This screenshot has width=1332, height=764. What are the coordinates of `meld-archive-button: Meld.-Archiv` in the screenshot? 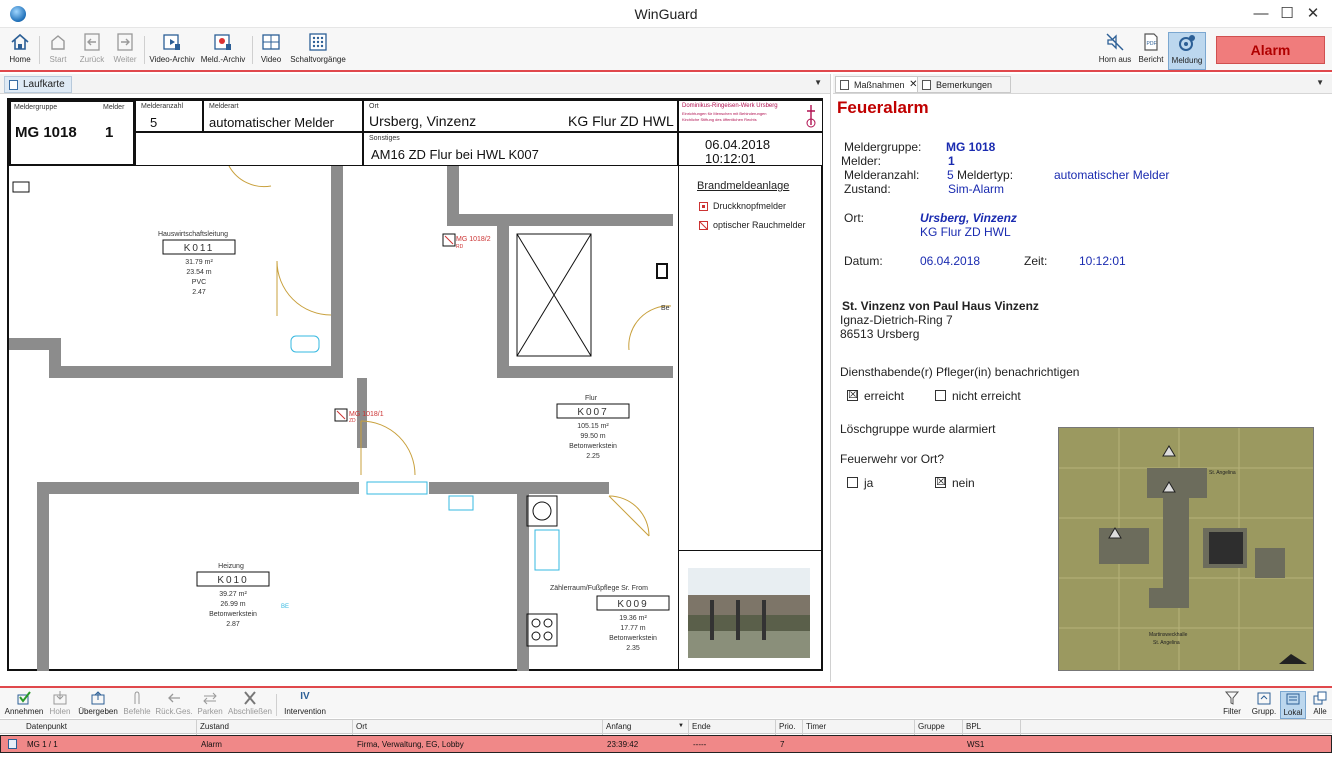 It's located at (223, 51).